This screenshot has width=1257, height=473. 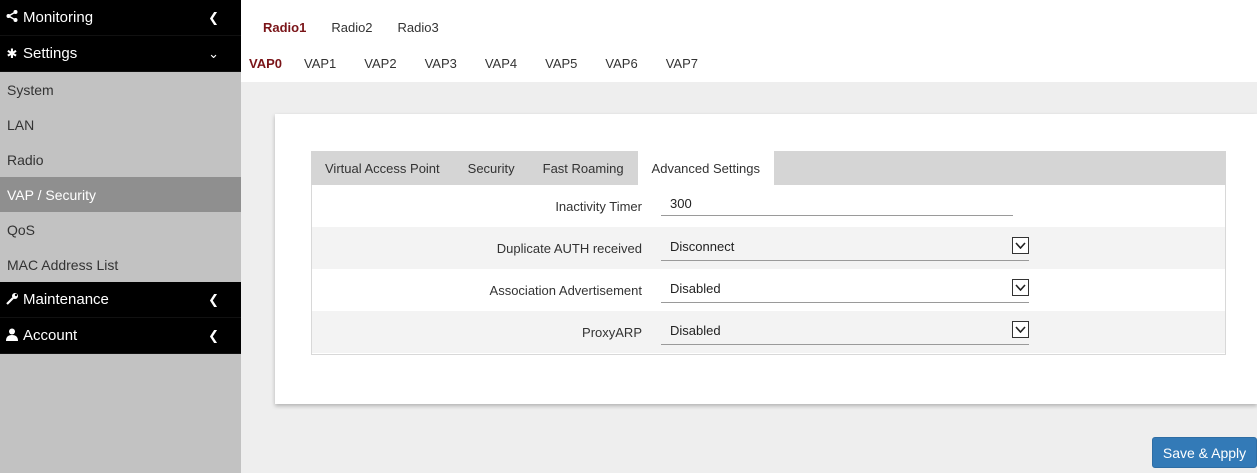 I want to click on association-advertisement-select: Disabled, so click(x=845, y=289).